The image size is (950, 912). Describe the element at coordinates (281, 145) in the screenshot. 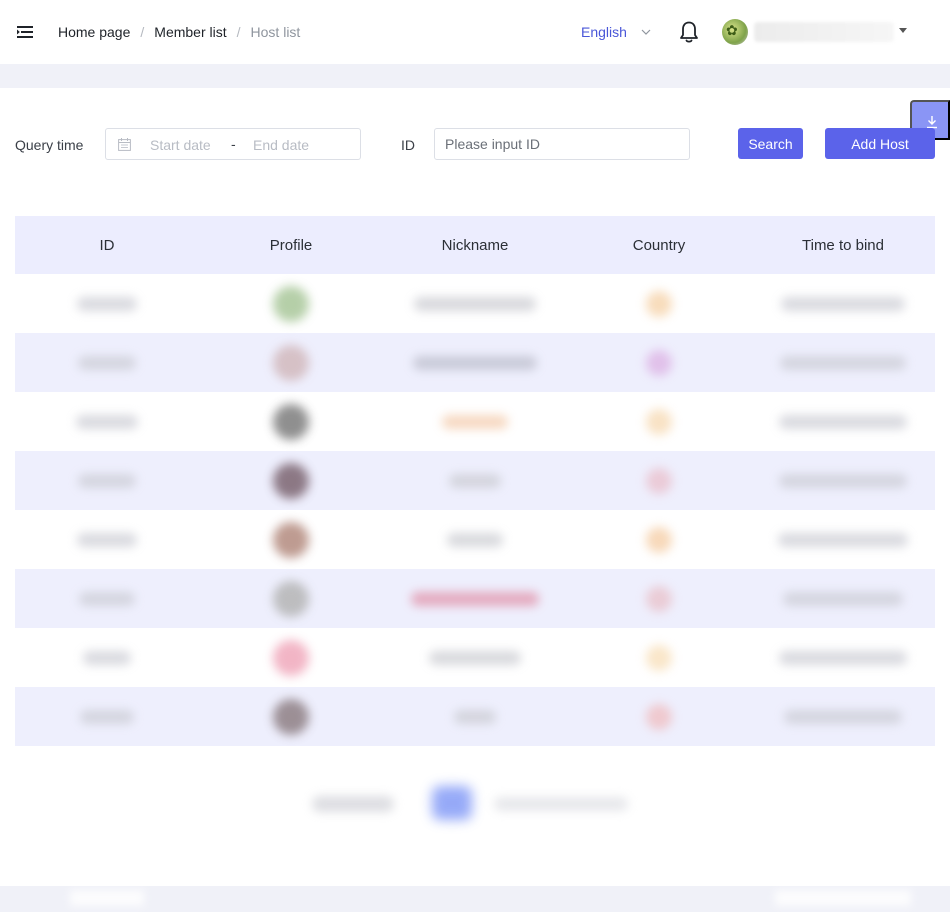

I see `end-date-input: End date` at that location.